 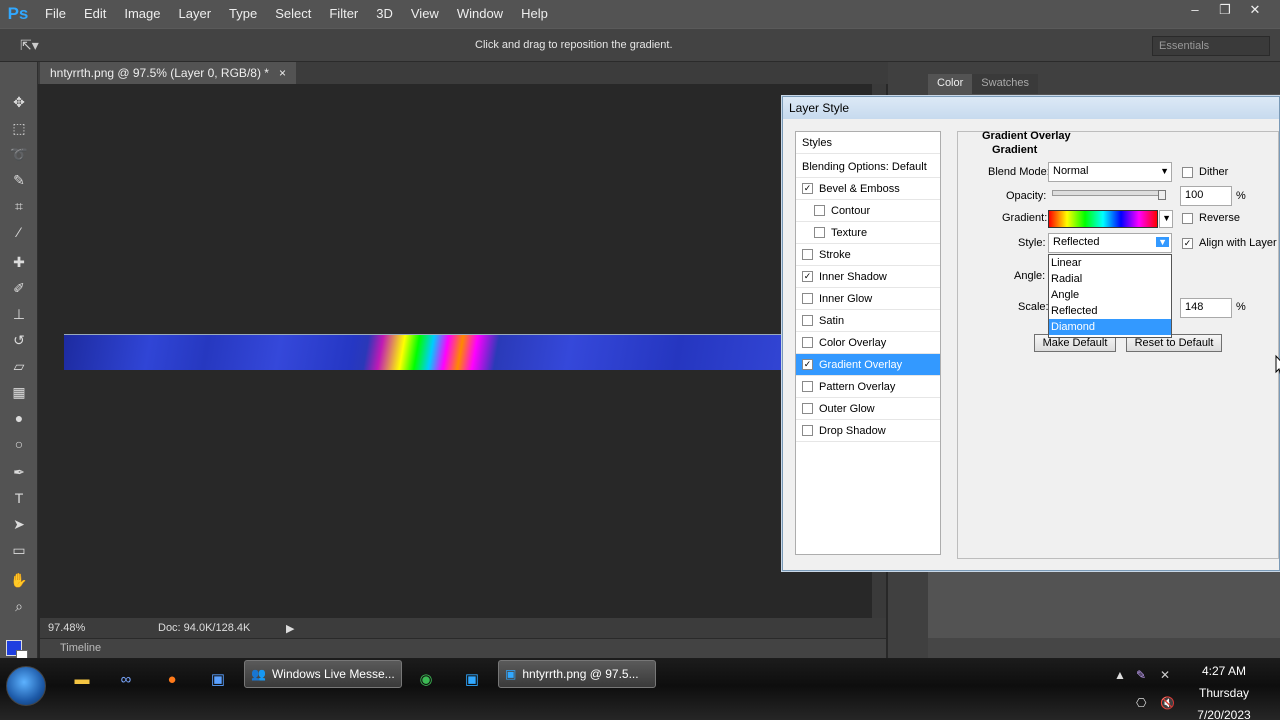 What do you see at coordinates (868, 211) in the screenshot?
I see `style-item-contour: Contour` at bounding box center [868, 211].